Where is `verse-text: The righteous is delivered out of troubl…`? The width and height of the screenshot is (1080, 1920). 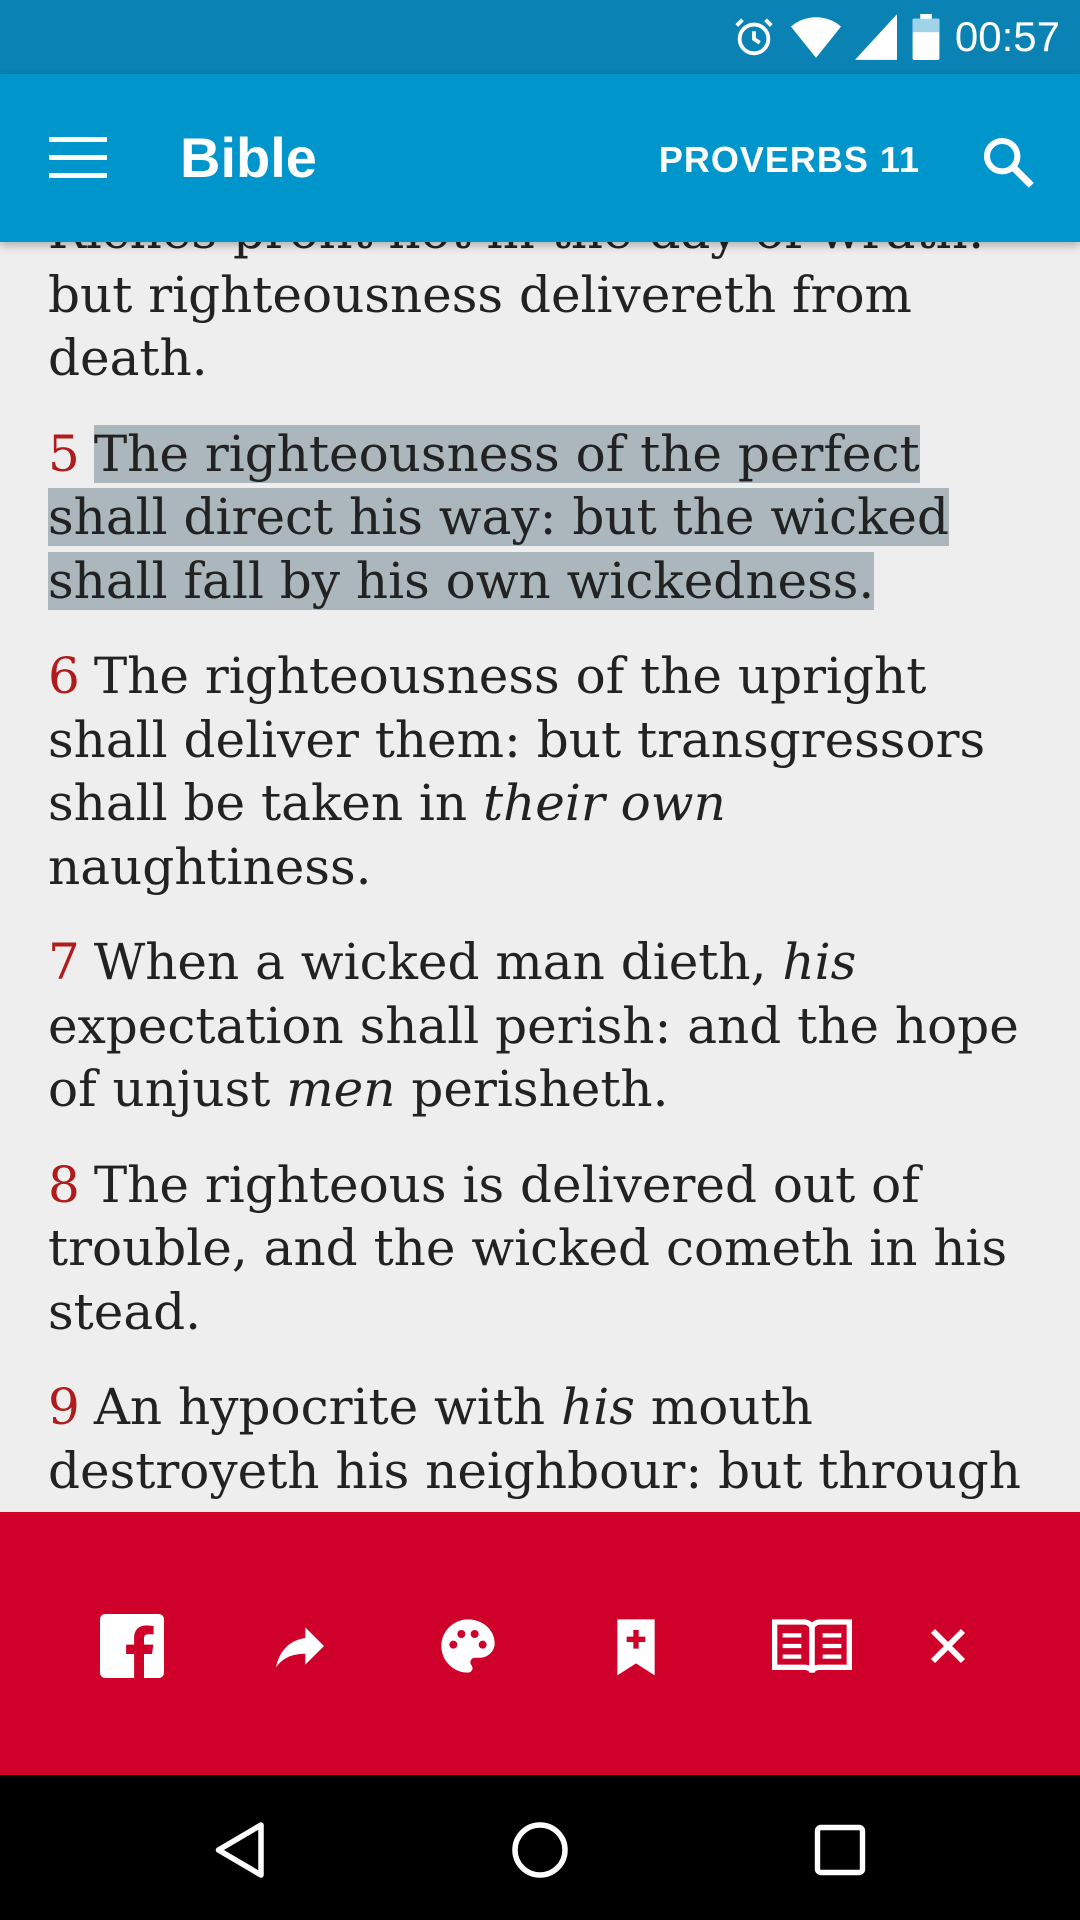 verse-text: The righteous is delivered out of troubl… is located at coordinates (527, 1248).